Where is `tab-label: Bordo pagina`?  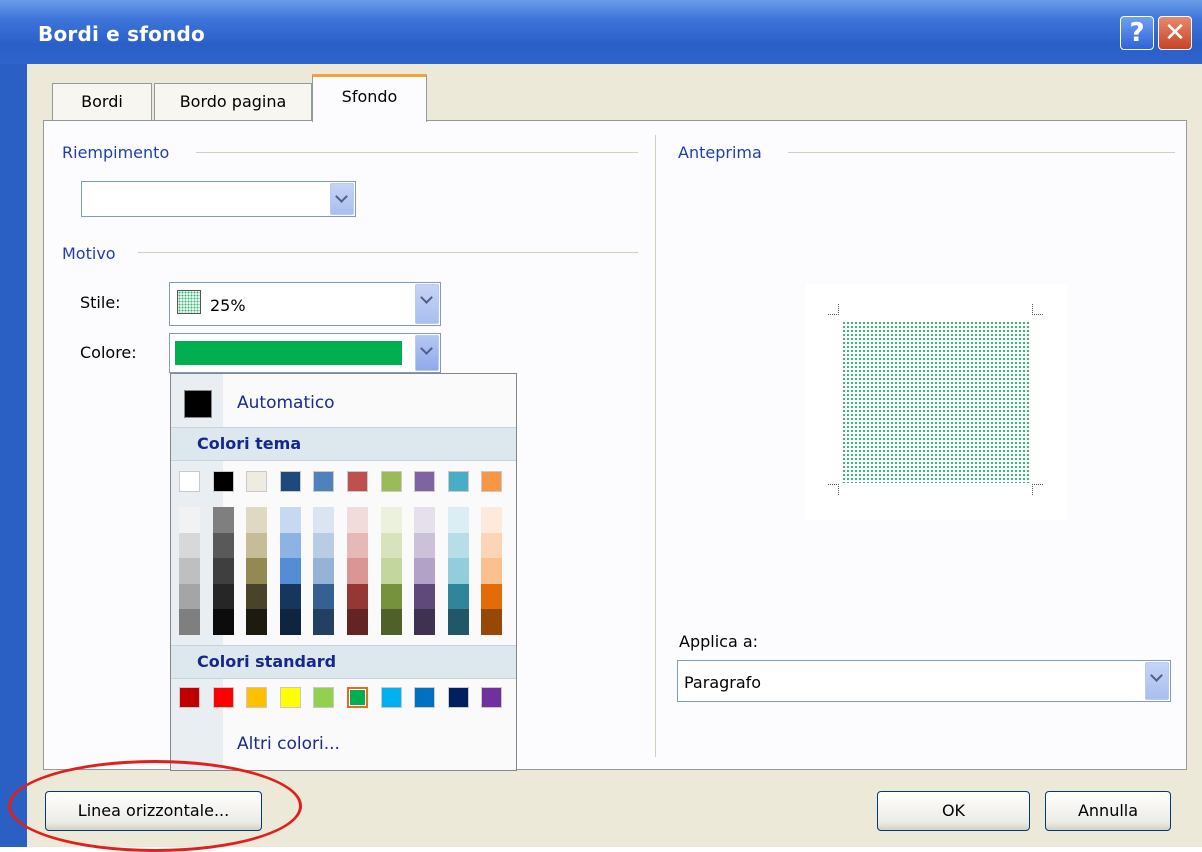 tab-label: Bordo pagina is located at coordinates (233, 101).